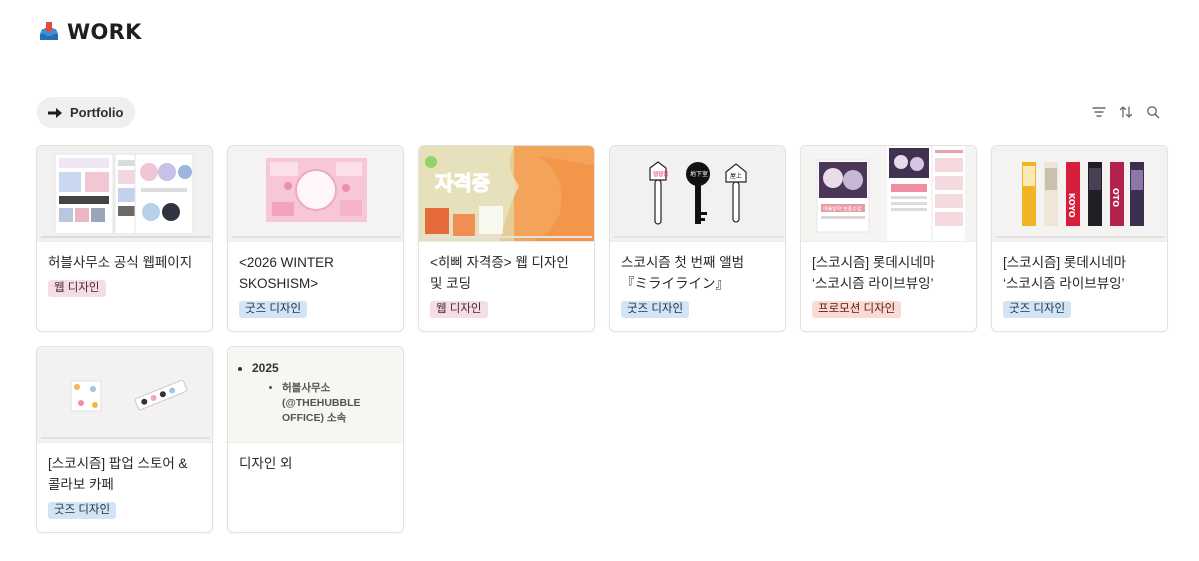 The height and width of the screenshot is (561, 1199). I want to click on page-title: WORK, so click(104, 32).